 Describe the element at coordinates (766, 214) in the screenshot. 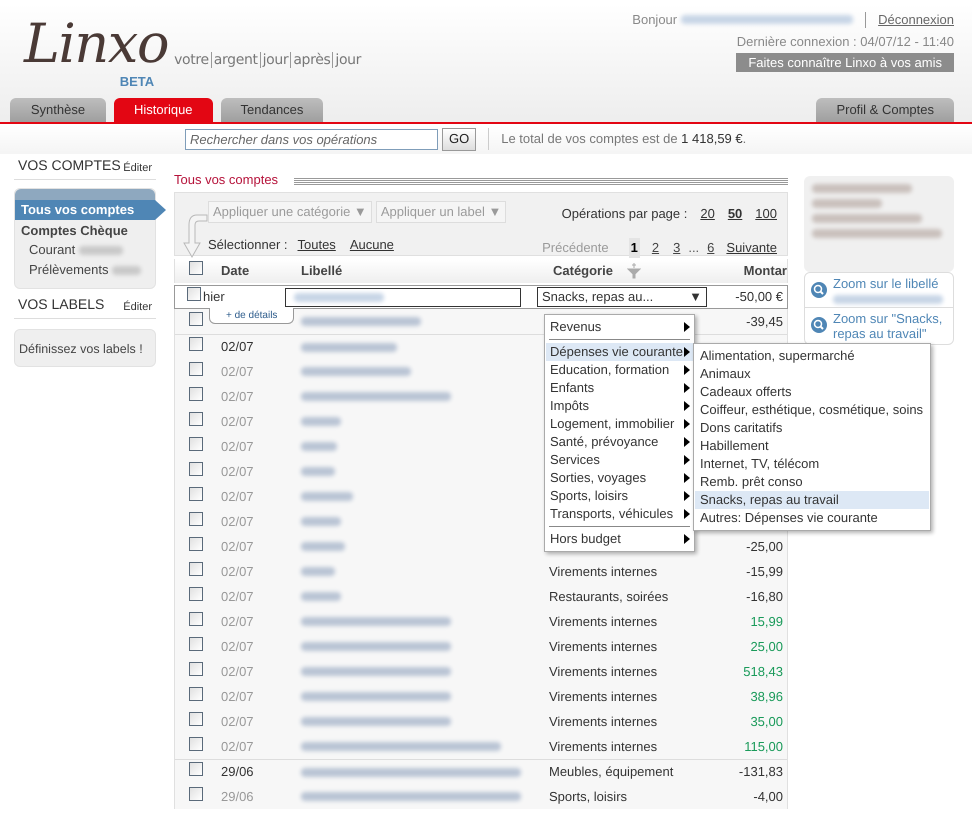

I see `per-page-link: 100` at that location.